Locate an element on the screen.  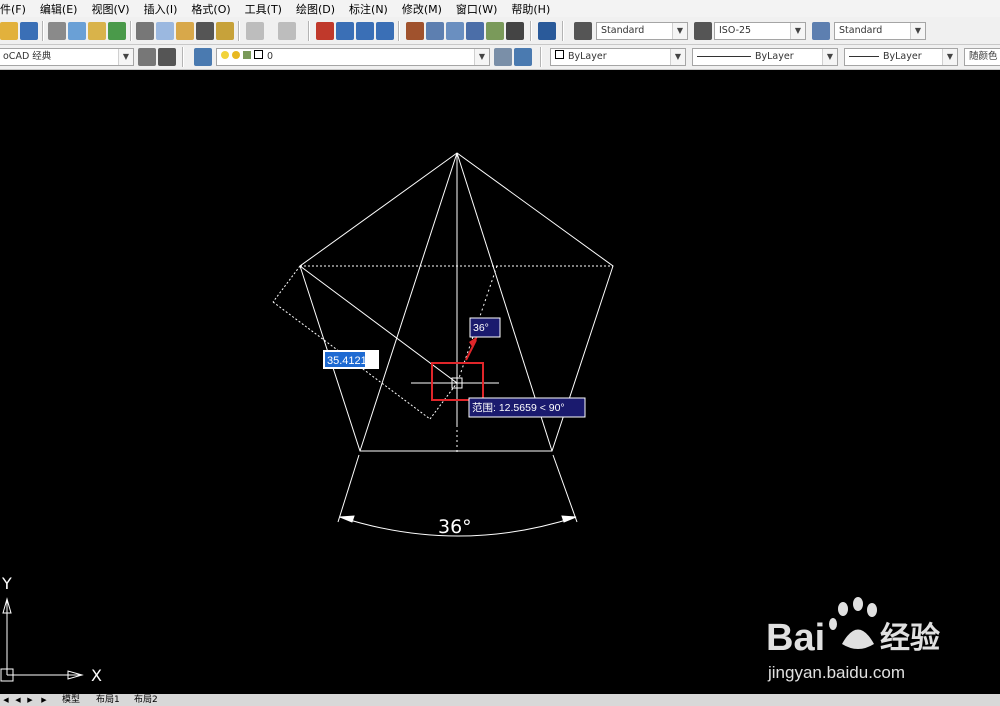
new-icon is located at coordinates (9, 31).